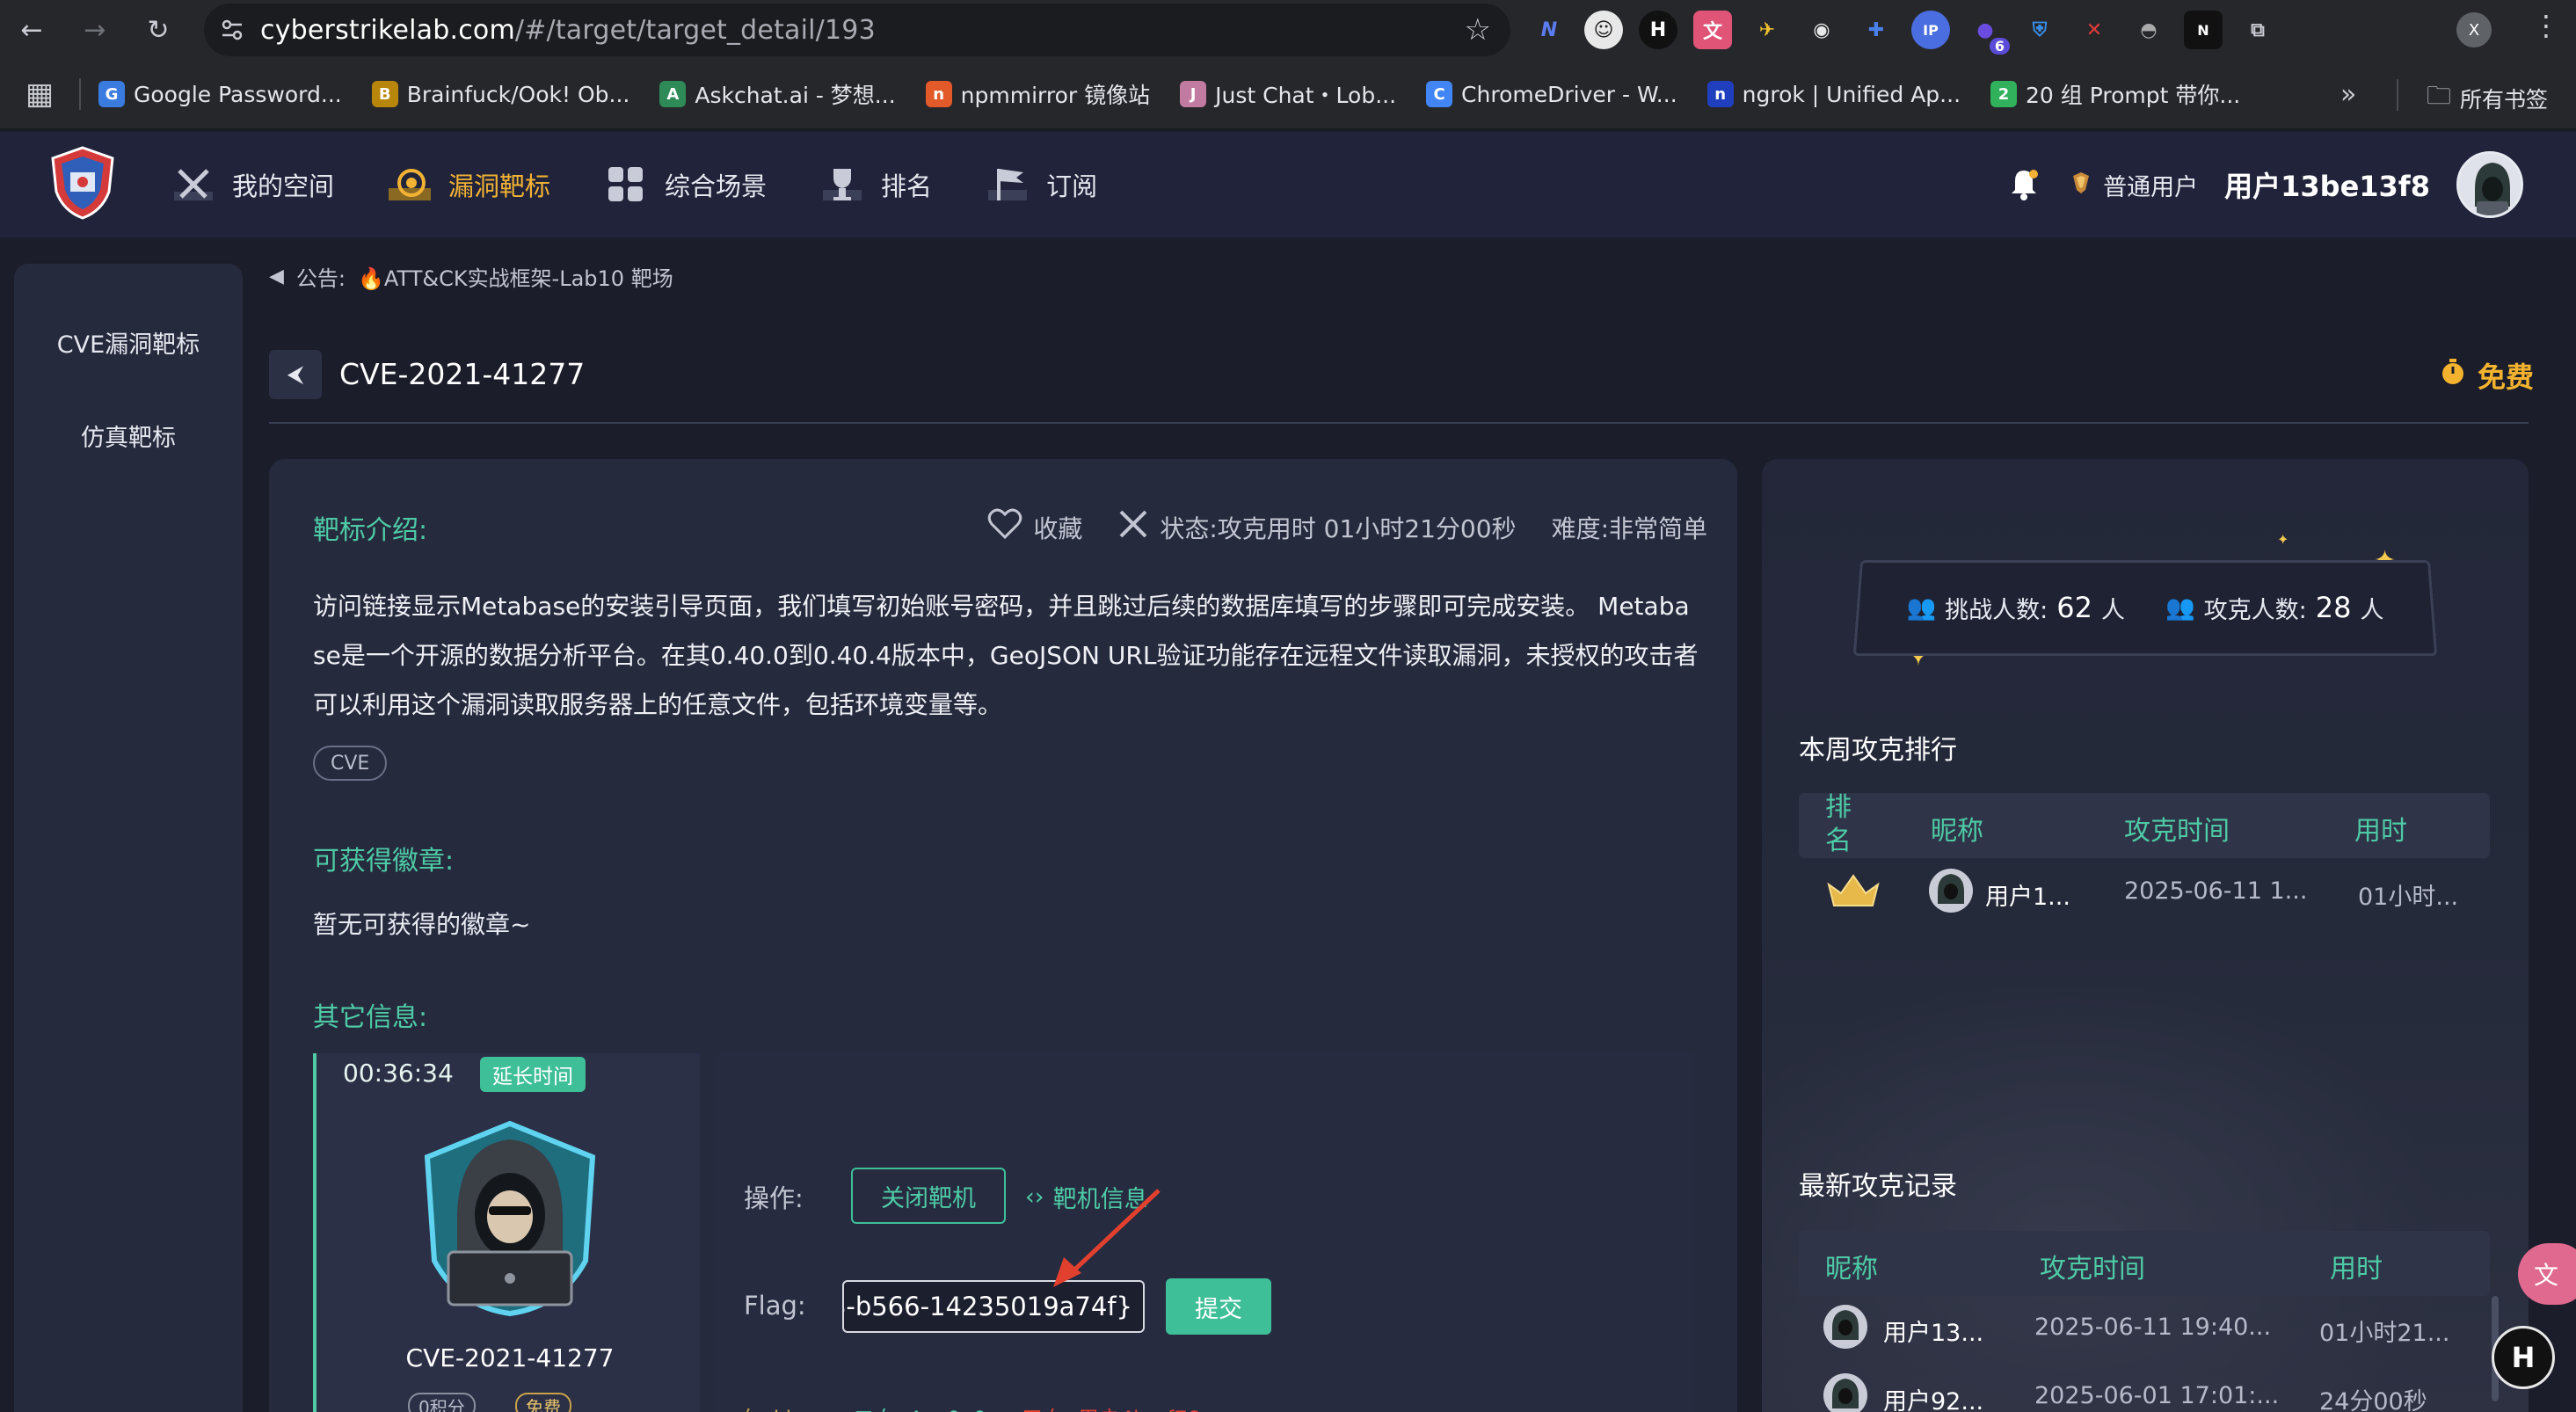 This screenshot has height=1412, width=2576. Describe the element at coordinates (626, 185) in the screenshot. I see `grid-icon` at that location.